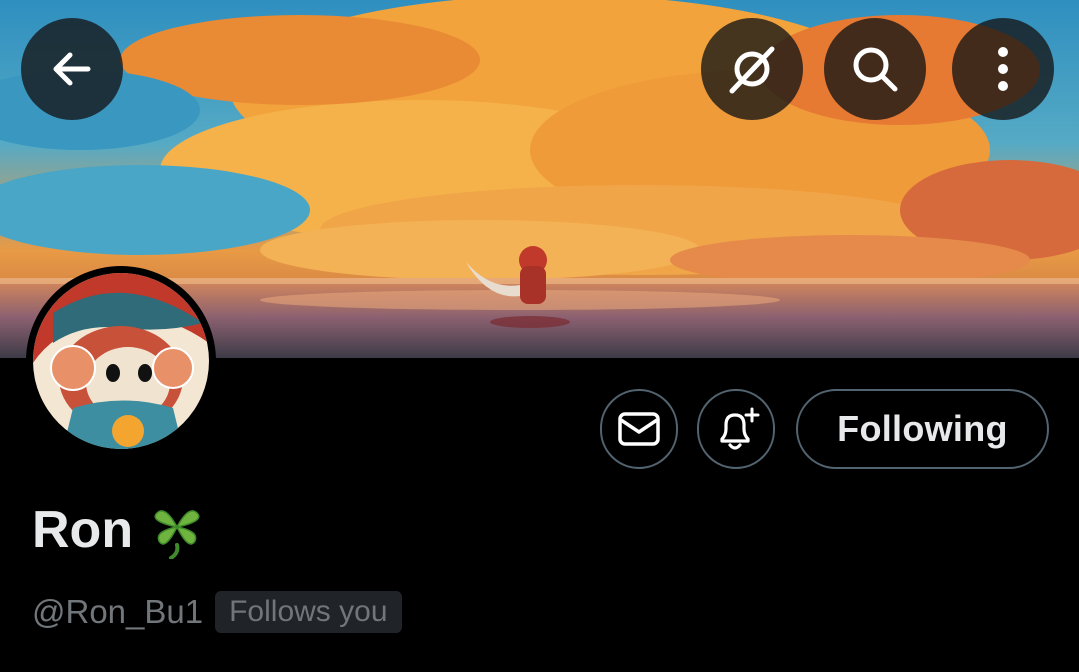 This screenshot has height=672, width=1079. I want to click on notifications-button, so click(736, 429).